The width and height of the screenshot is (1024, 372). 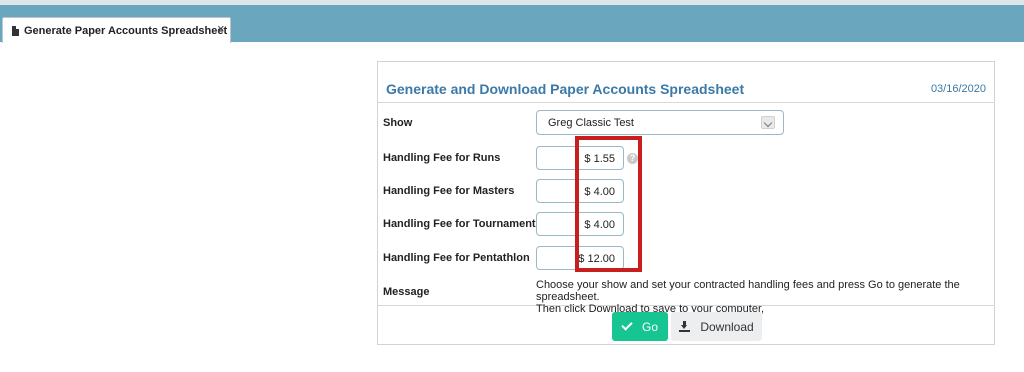 What do you see at coordinates (221, 28) in the screenshot?
I see `close-icon: ×` at bounding box center [221, 28].